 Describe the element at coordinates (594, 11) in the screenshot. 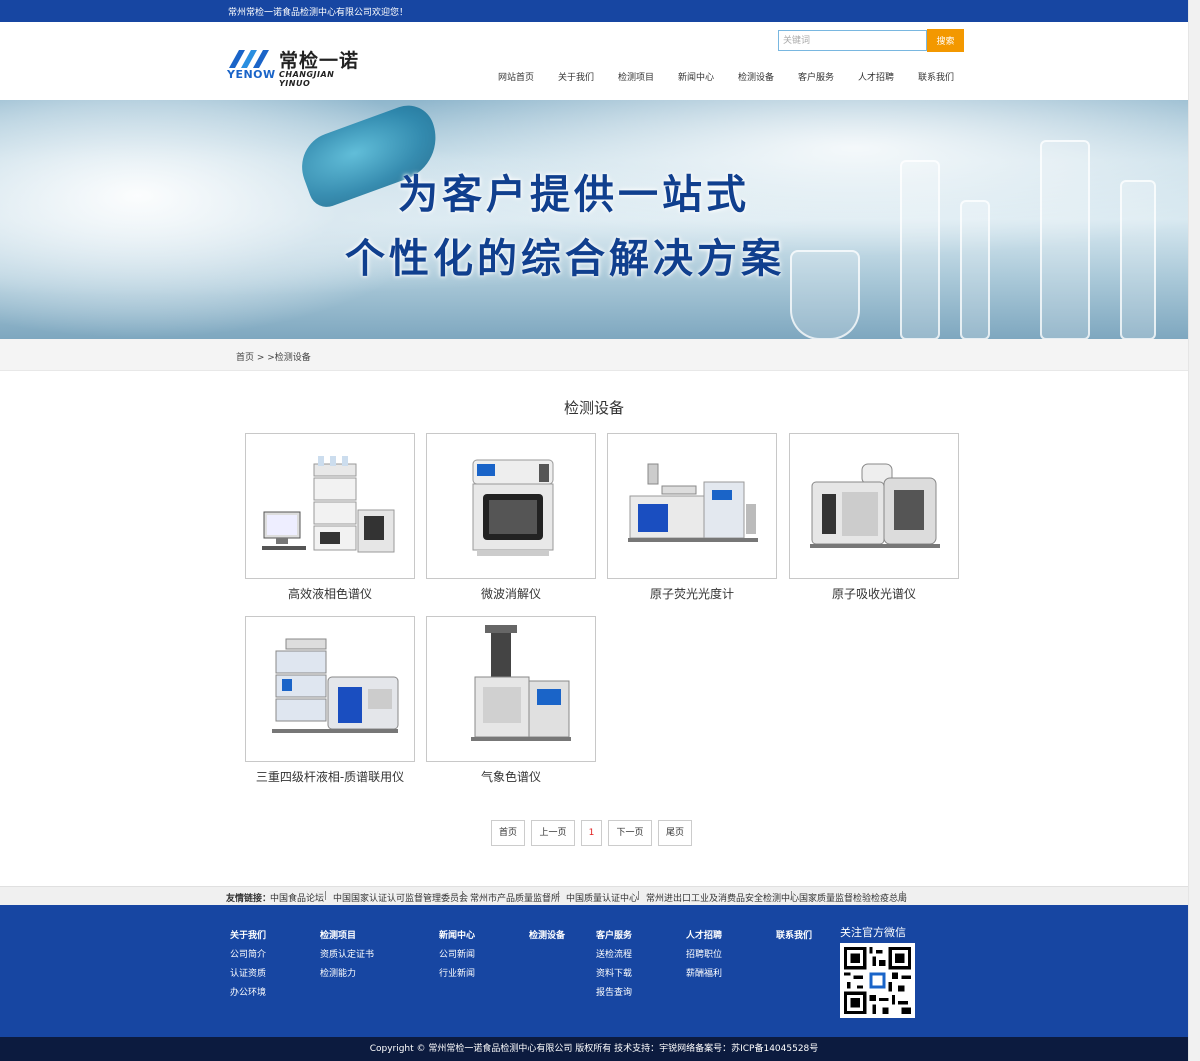

I see `top-bar: 常州常检一诺食品检测中心有限公司欢迎您！` at that location.